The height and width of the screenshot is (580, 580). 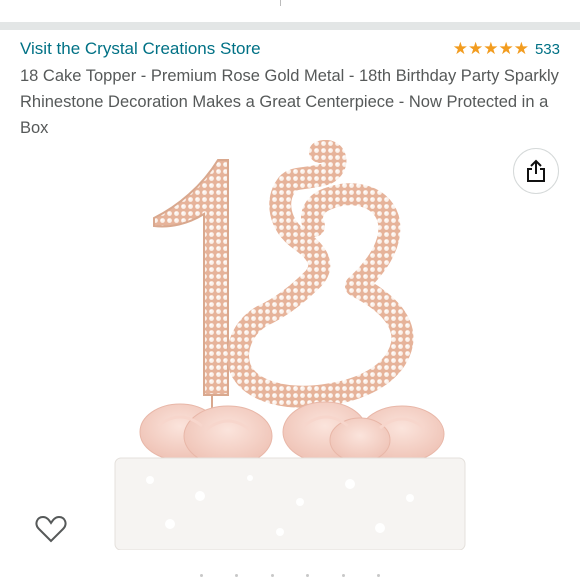 I want to click on star-rating: ★ ★ ★ ★ ★, so click(x=491, y=49).